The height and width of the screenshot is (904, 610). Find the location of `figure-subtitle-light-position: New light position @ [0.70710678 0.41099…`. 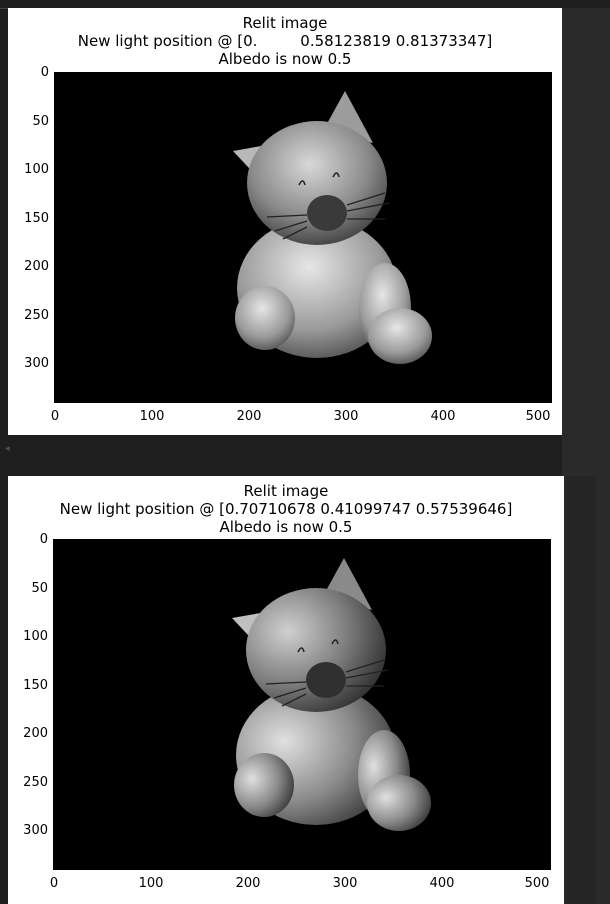

figure-subtitle-light-position: New light position @ [0.70710678 0.41099… is located at coordinates (286, 509).